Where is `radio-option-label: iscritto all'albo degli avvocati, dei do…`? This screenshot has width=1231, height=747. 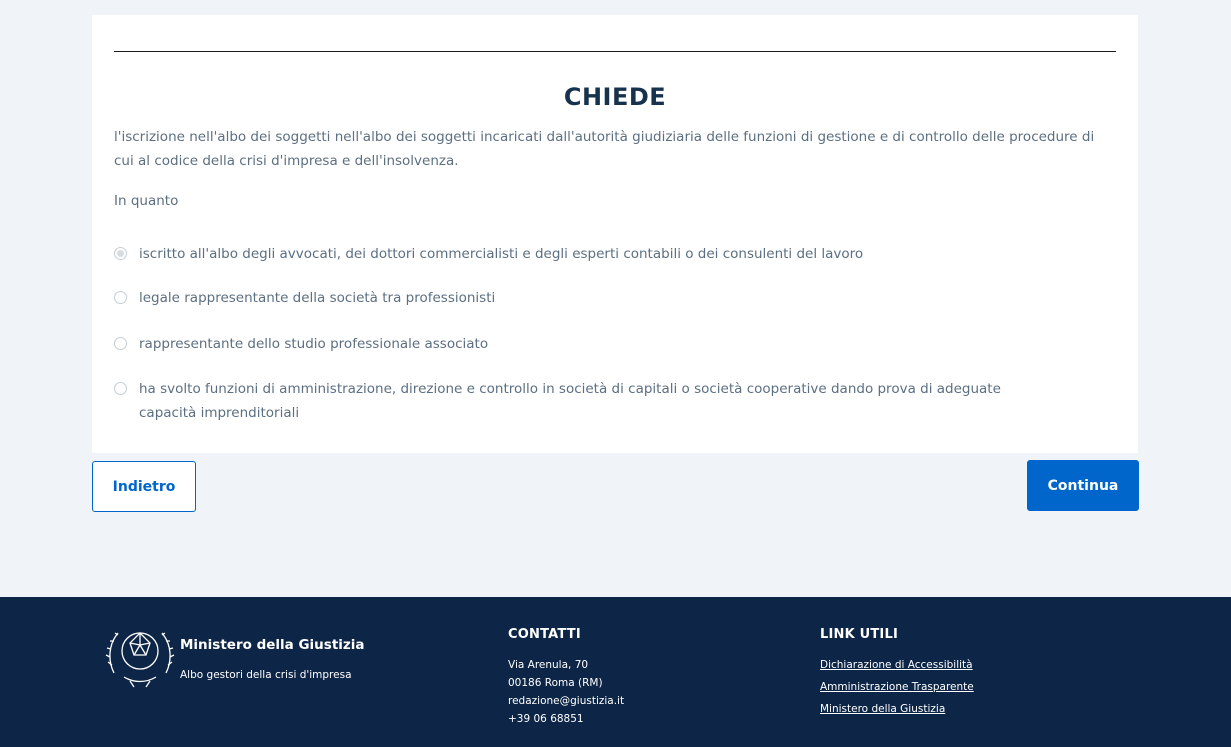
radio-option-label: iscritto all'albo degli avvocati, dei do… is located at coordinates (501, 254).